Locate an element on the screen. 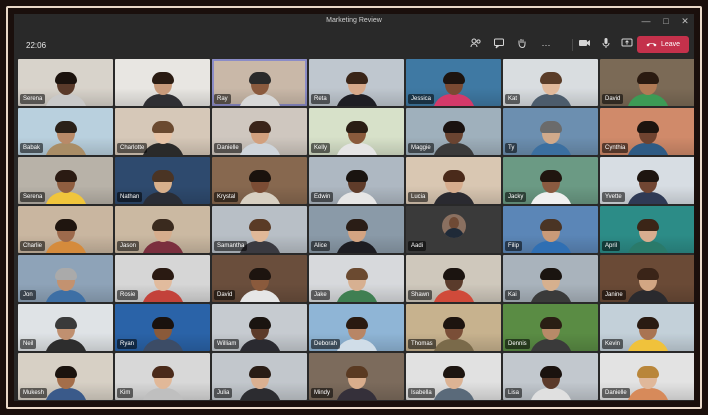 This screenshot has width=708, height=415. people-icon is located at coordinates (476, 45).